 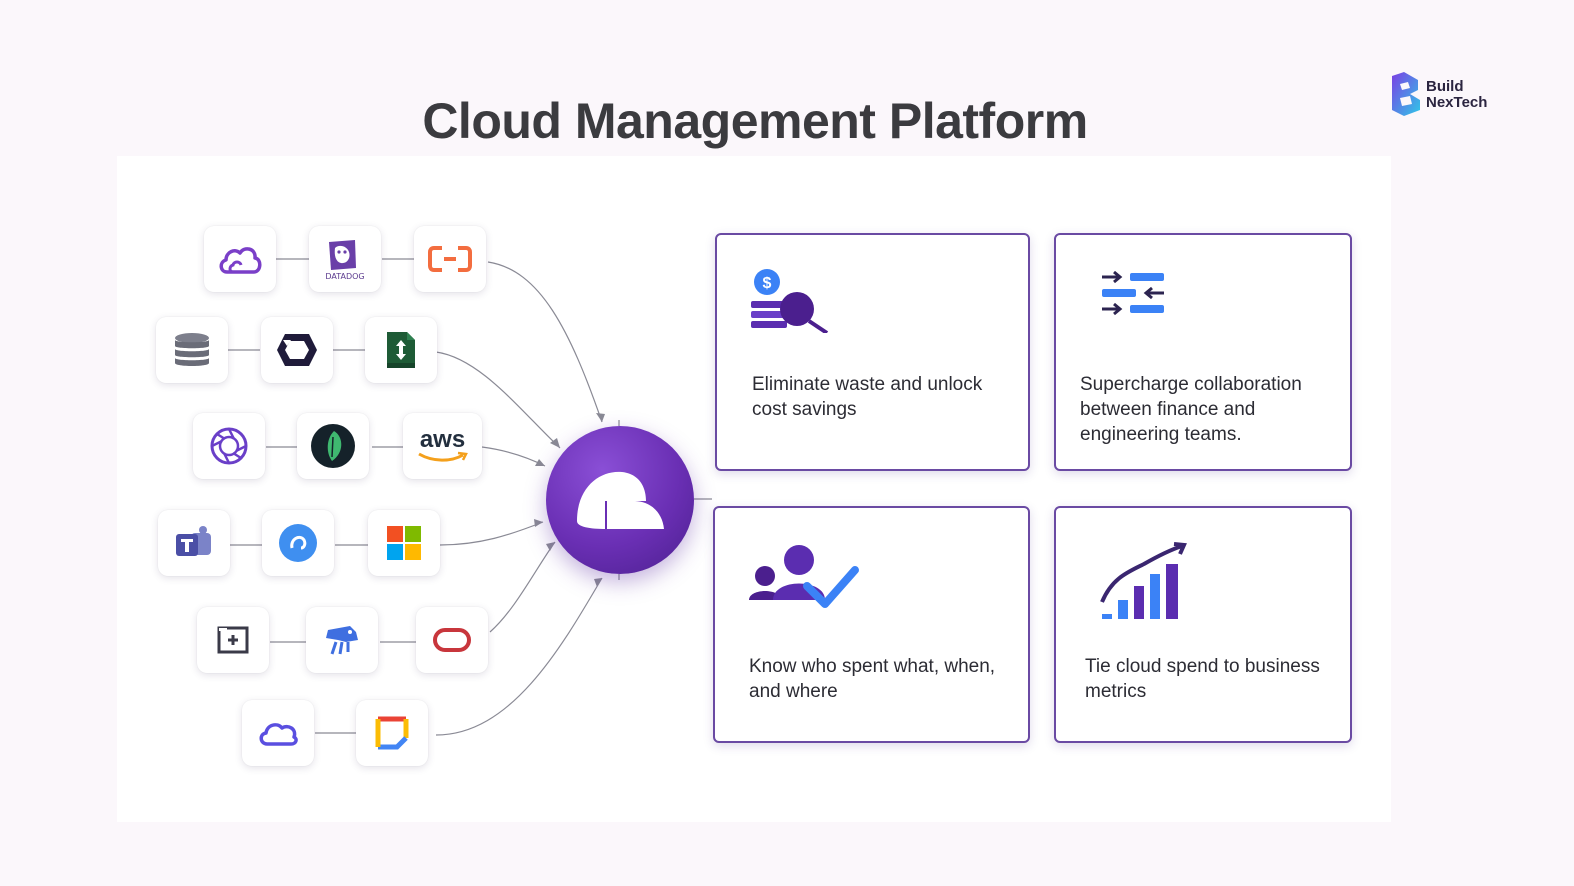 I want to click on platform-hub, so click(x=620, y=500).